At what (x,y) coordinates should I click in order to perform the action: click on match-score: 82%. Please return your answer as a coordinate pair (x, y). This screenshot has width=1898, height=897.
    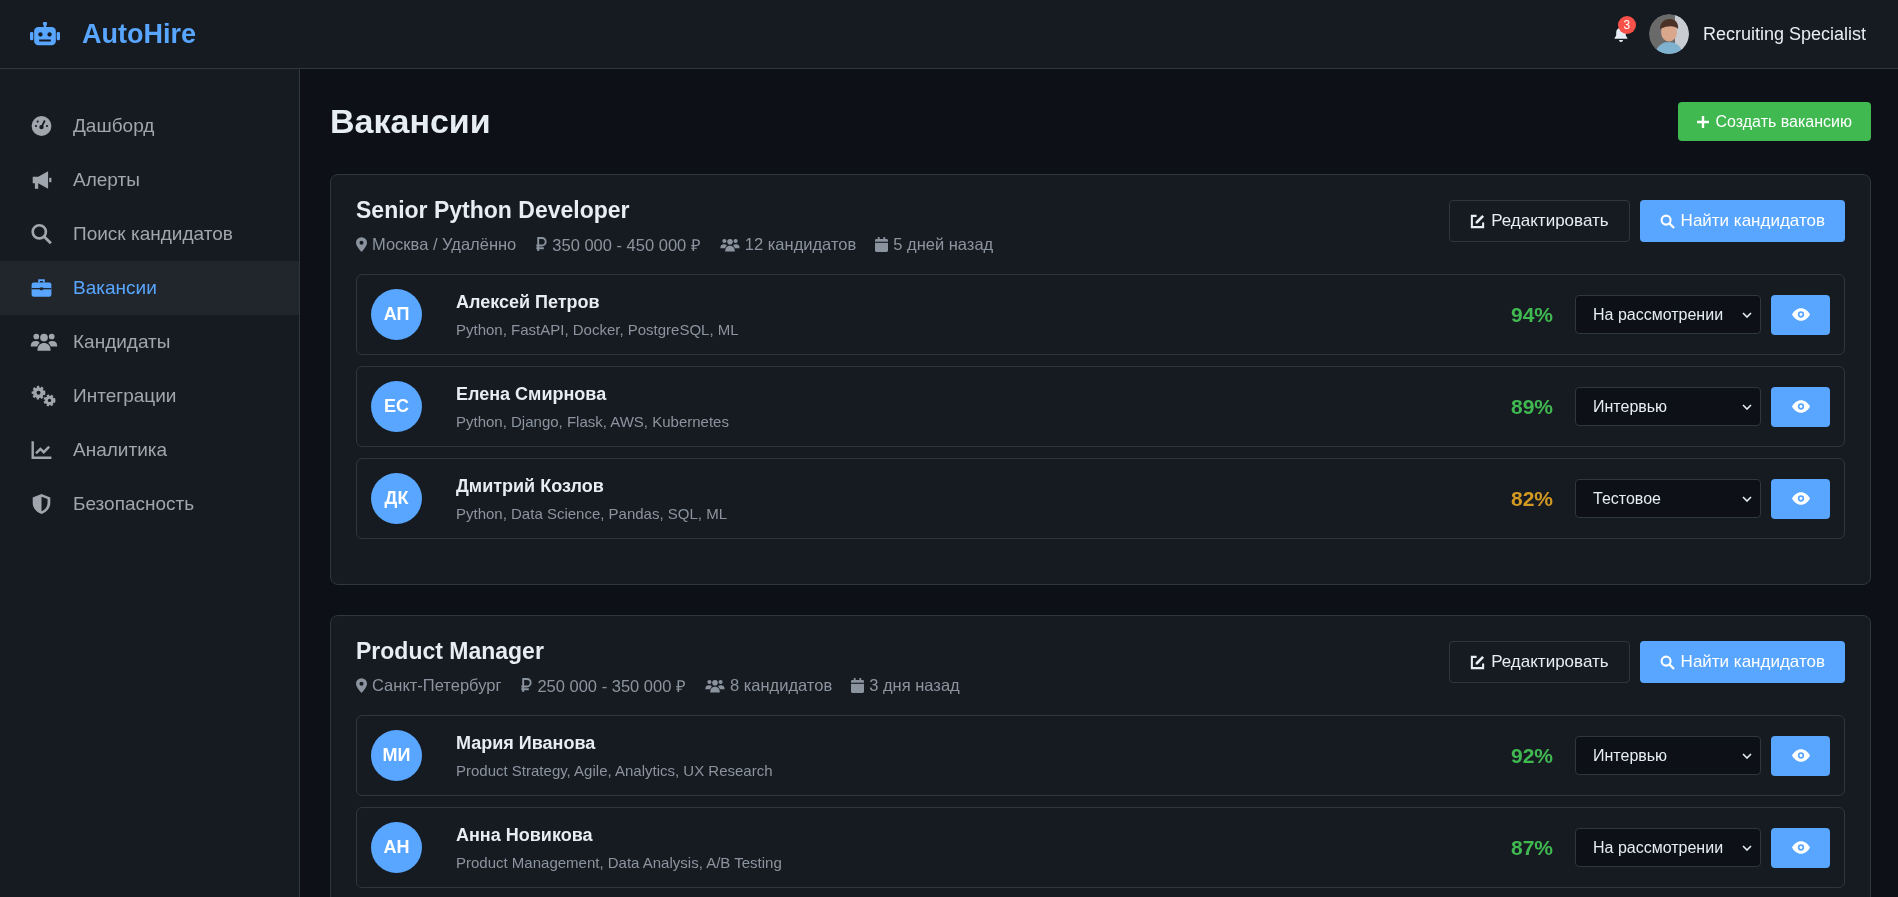
    Looking at the image, I should click on (1531, 498).